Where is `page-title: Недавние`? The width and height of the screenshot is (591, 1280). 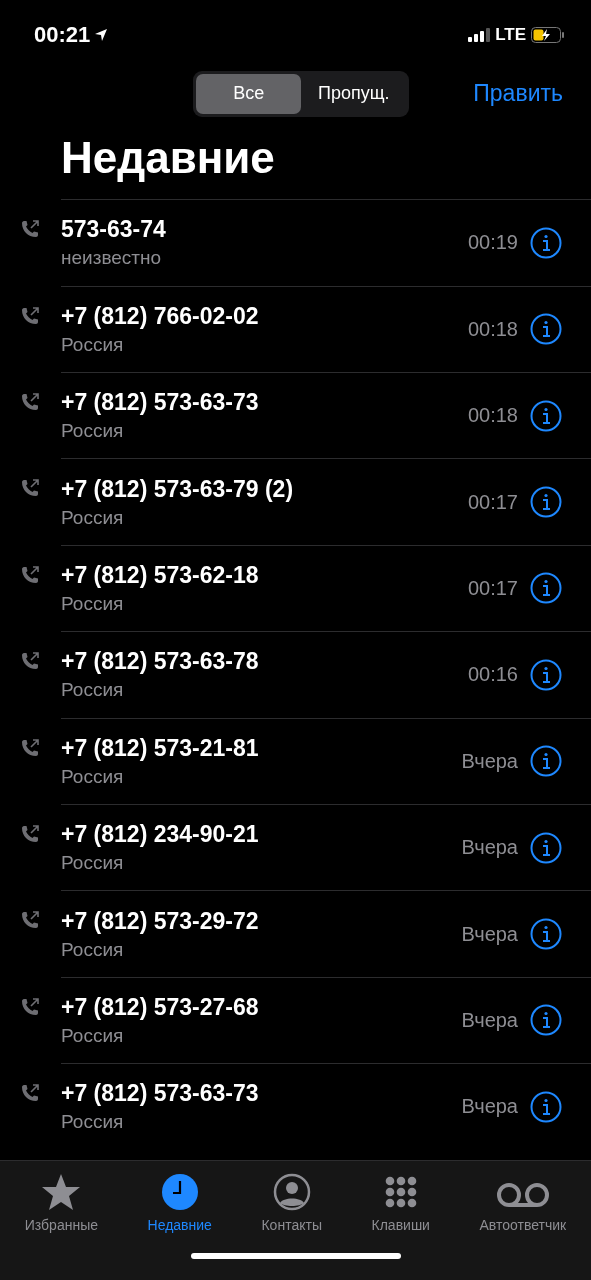
page-title: Недавние is located at coordinates (168, 158).